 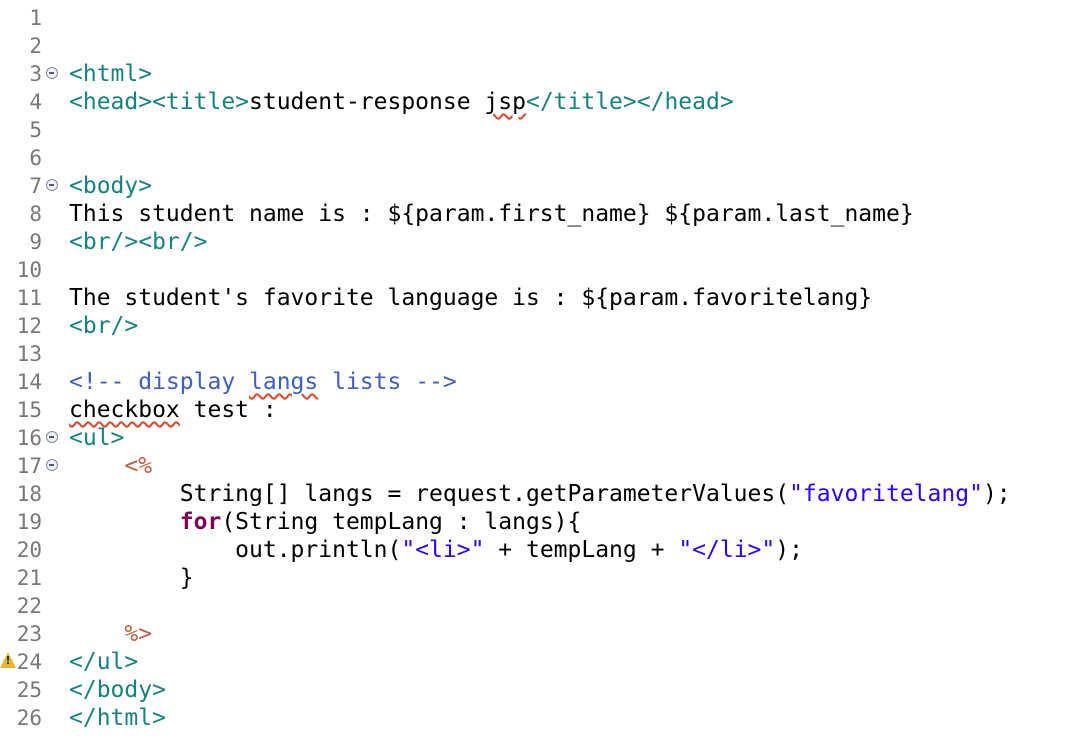 What do you see at coordinates (23, 46) in the screenshot?
I see `line-gutter: 2` at bounding box center [23, 46].